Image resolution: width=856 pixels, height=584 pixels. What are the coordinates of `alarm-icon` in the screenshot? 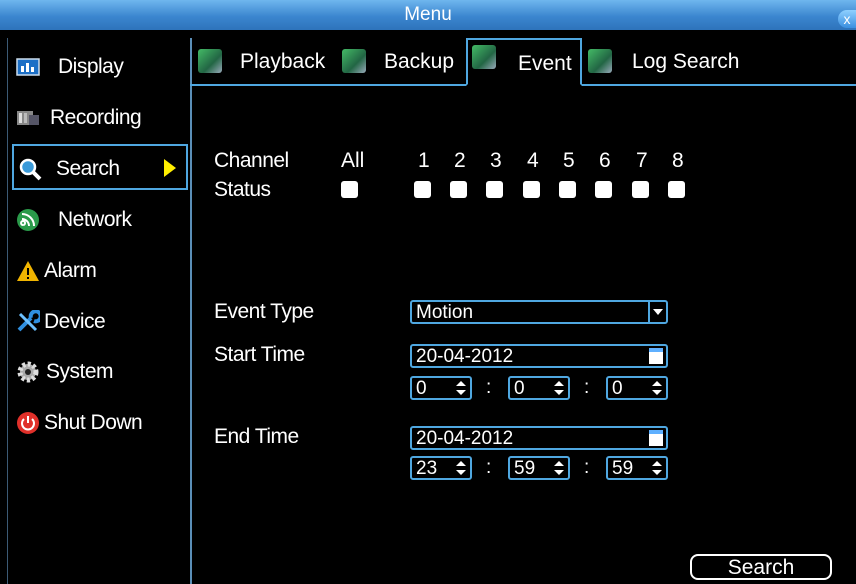 It's located at (28, 271).